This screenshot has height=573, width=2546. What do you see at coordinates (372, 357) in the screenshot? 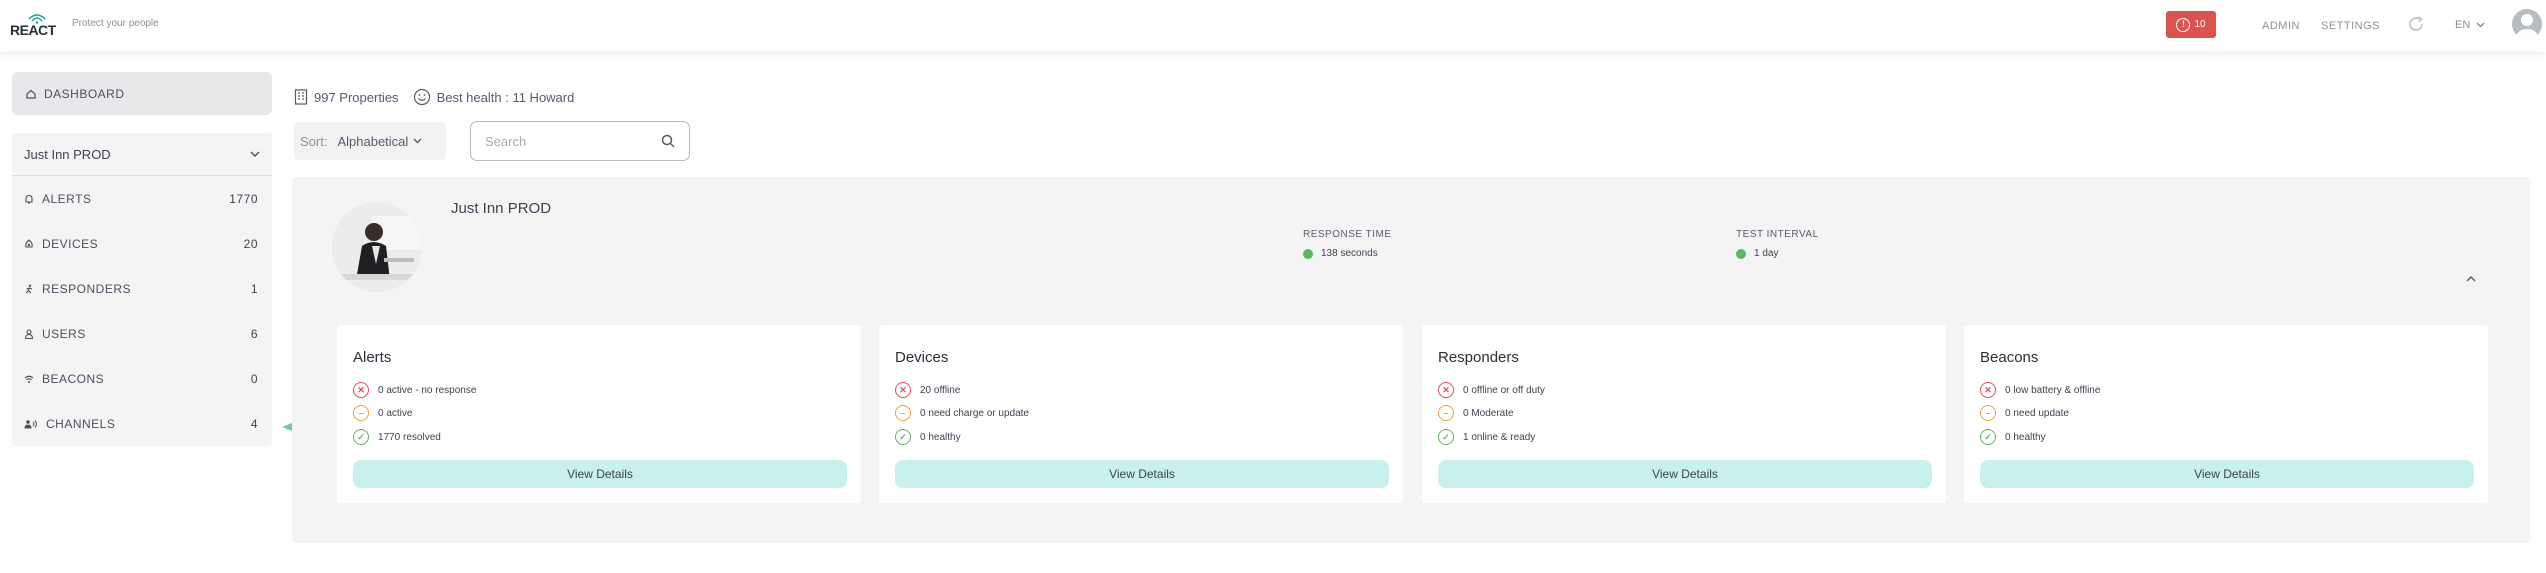
I see `card-title: Alerts` at bounding box center [372, 357].